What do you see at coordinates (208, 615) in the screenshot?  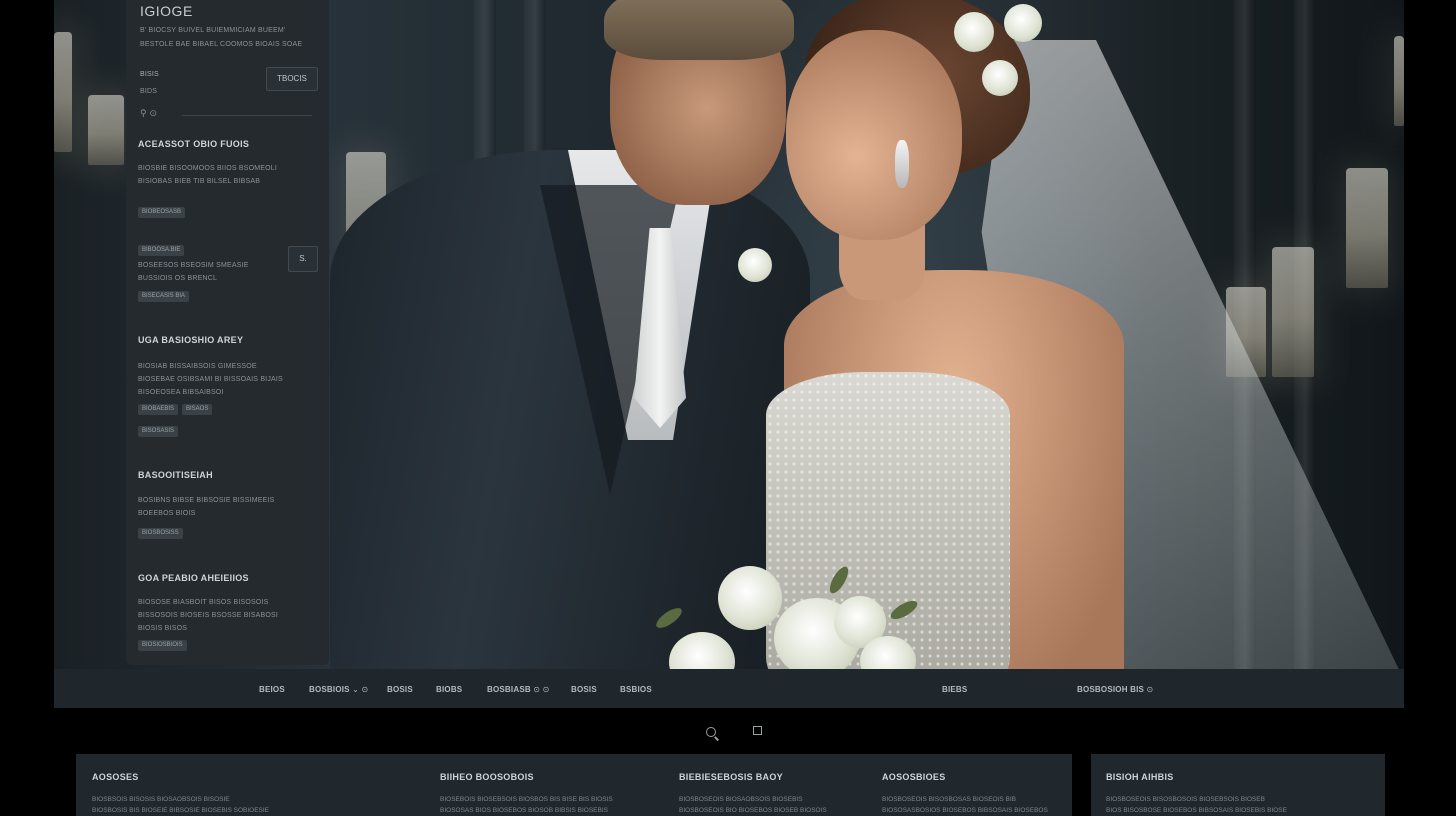 I see `section-line: BISSOSOIS BIOSEIS BSOSSE BISABOSI` at bounding box center [208, 615].